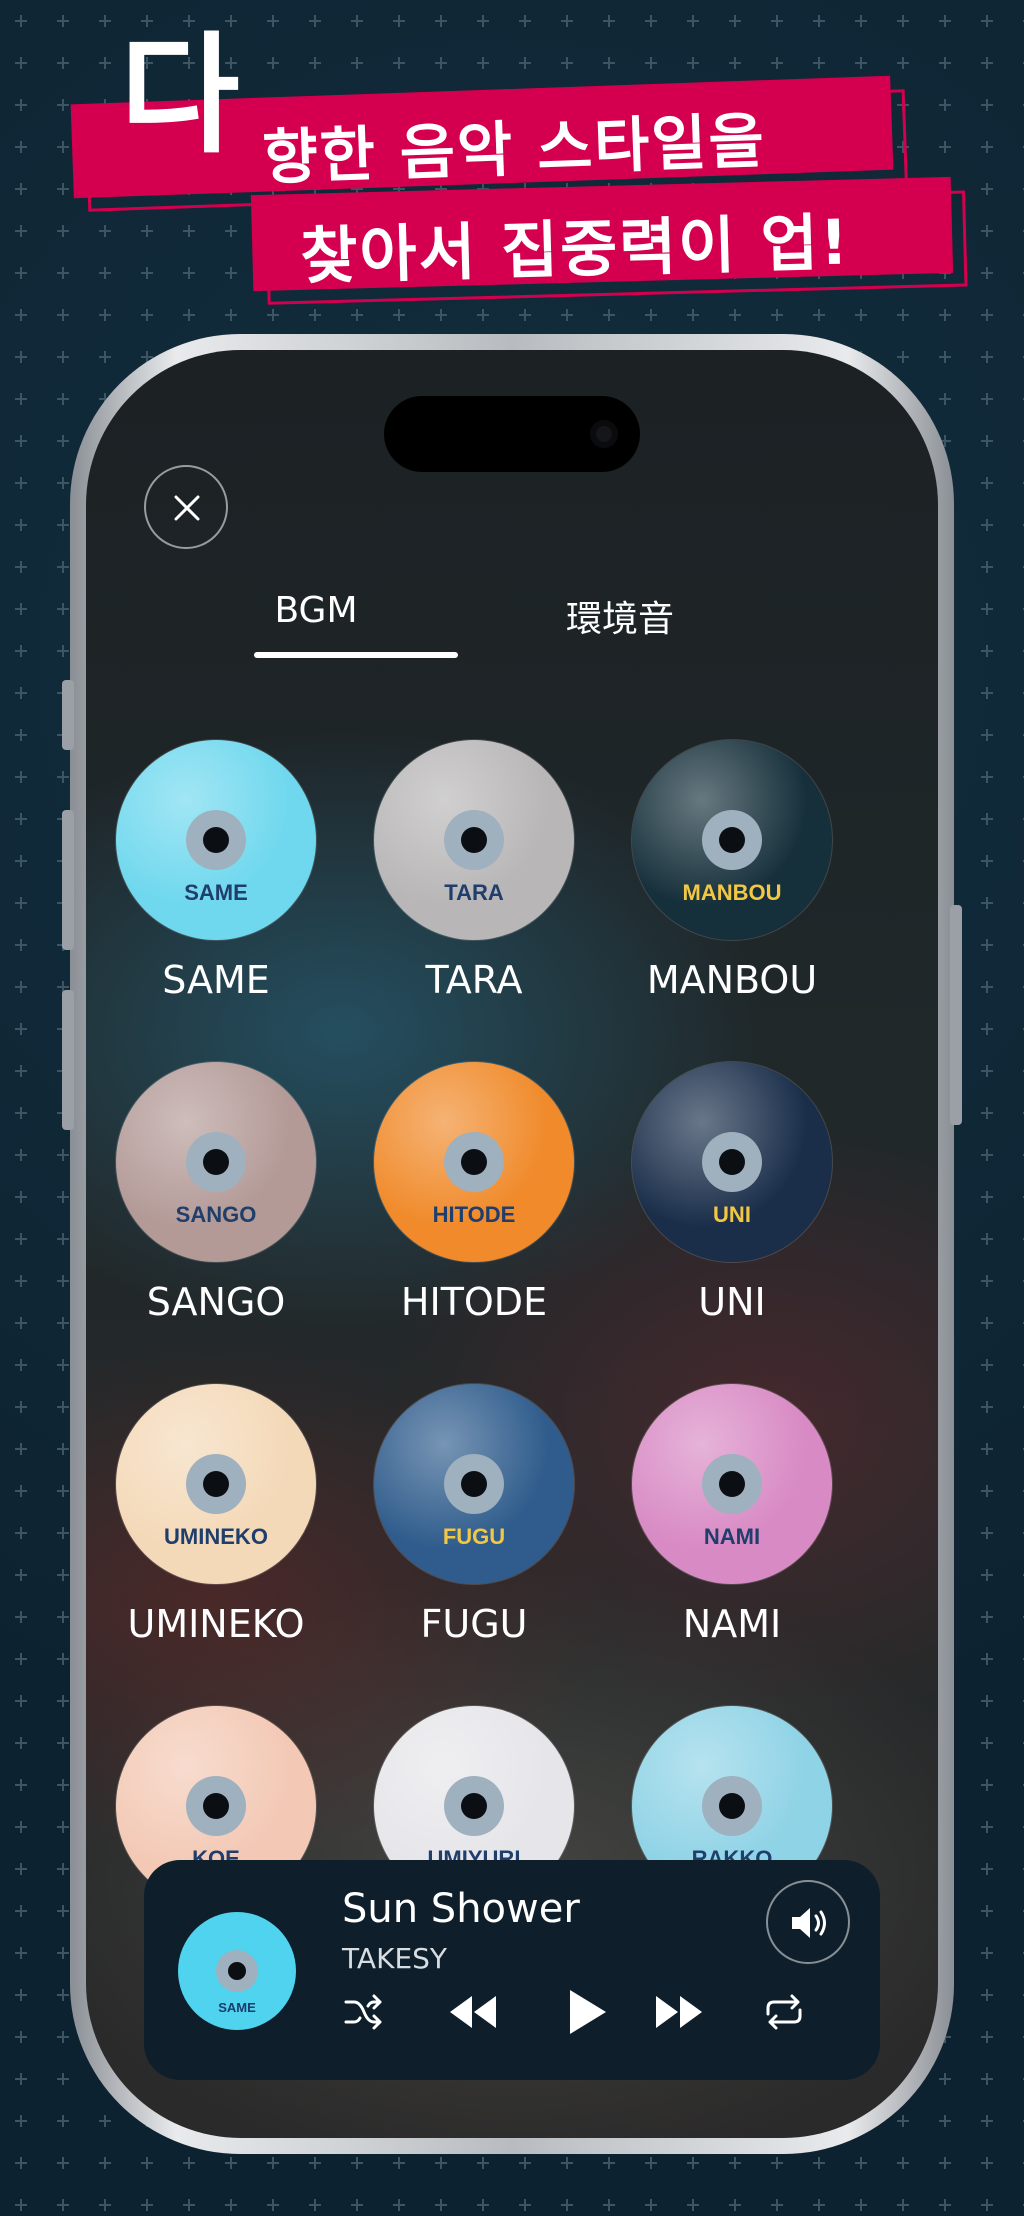 The image size is (1024, 2216). I want to click on dynamic-island, so click(512, 434).